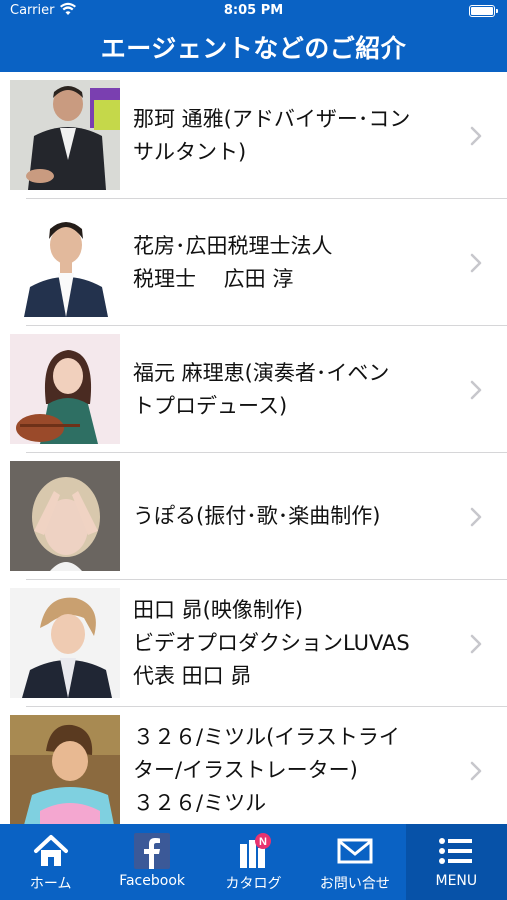  I want to click on status-bar: Carrier 8:05 PM, so click(253, 11).